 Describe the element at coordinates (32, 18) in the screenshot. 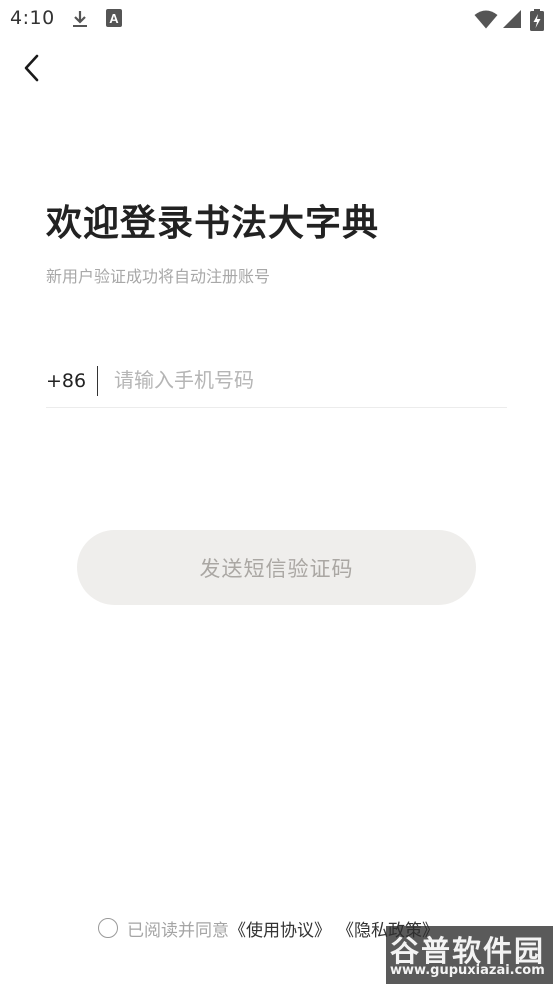

I see `status-time: 4:10` at that location.